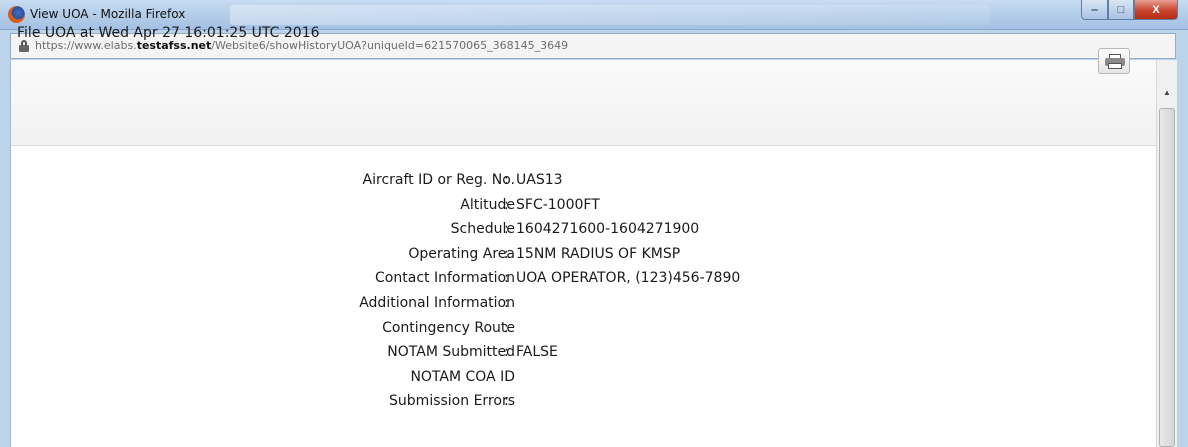  Describe the element at coordinates (16, 14) in the screenshot. I see `firefox-icon` at that location.